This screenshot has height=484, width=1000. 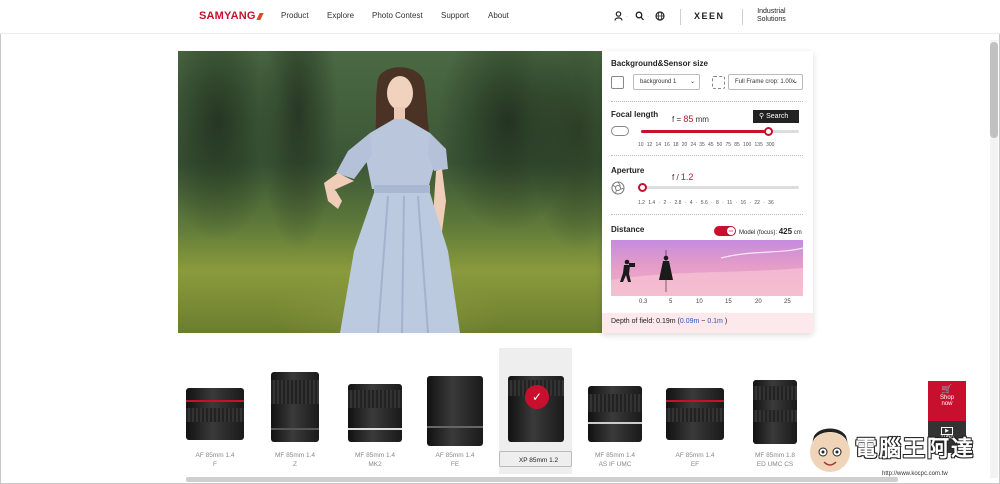 I want to click on lens-card: MF 85mm 1.8 ED UMC CS, so click(x=775, y=411).